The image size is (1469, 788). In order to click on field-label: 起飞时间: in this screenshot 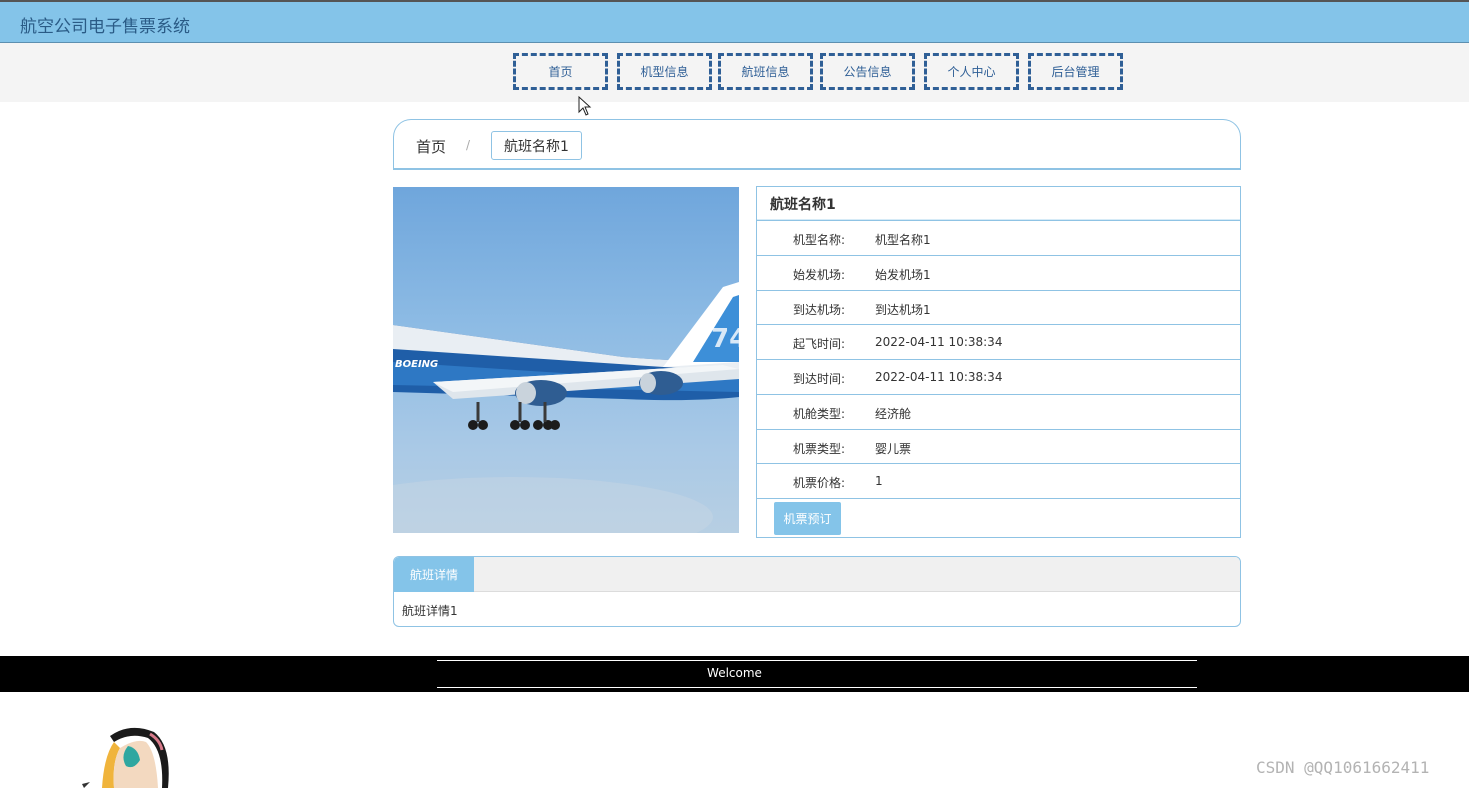, I will do `click(818, 344)`.